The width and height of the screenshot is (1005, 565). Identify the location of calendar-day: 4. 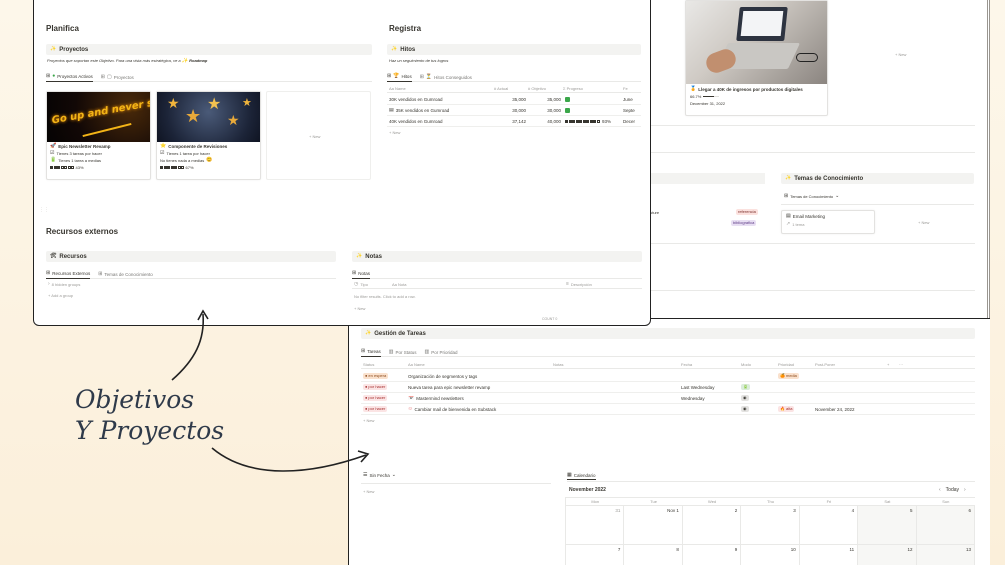
(829, 525).